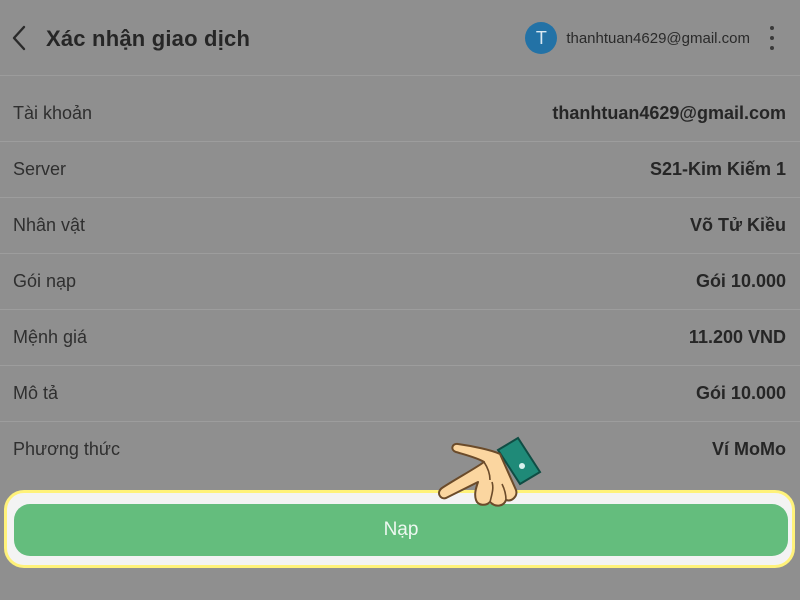 This screenshot has height=600, width=800. I want to click on detail-value: Võ Tử Kiều, so click(737, 225).